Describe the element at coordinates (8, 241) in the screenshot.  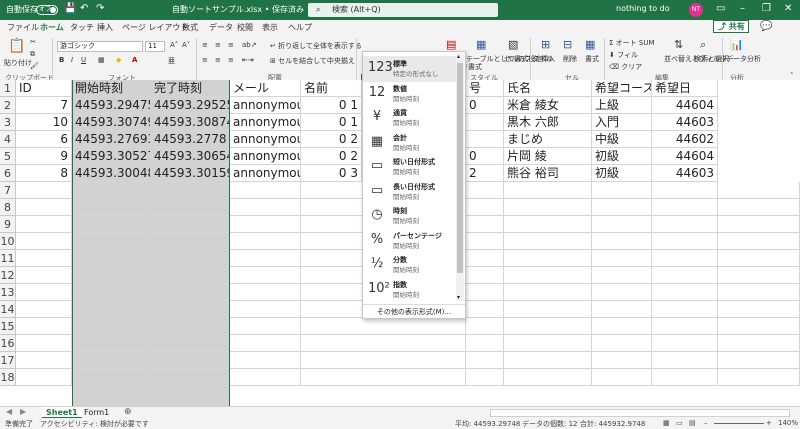
I see `row-header: 10` at that location.